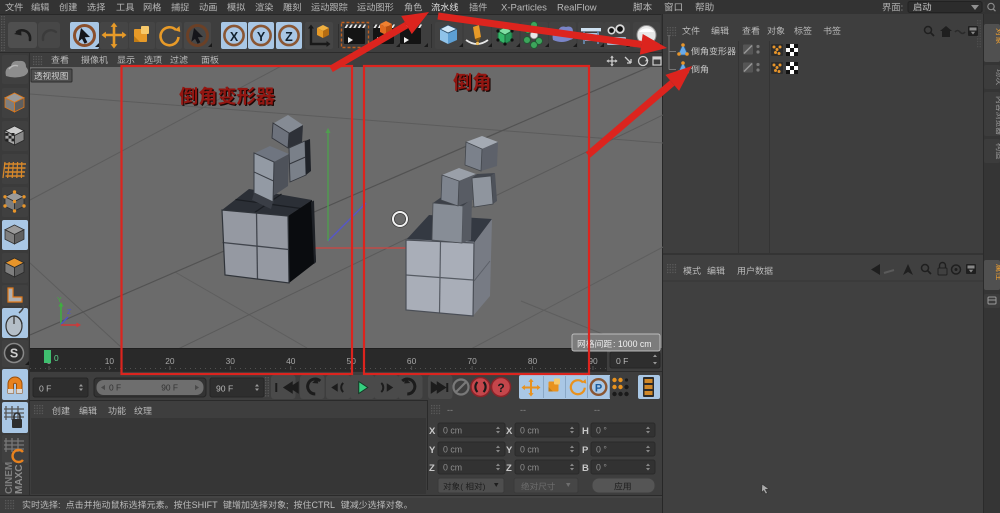 The image size is (1000, 513). I want to click on svg-text: SHIFT, so click(205, 505).